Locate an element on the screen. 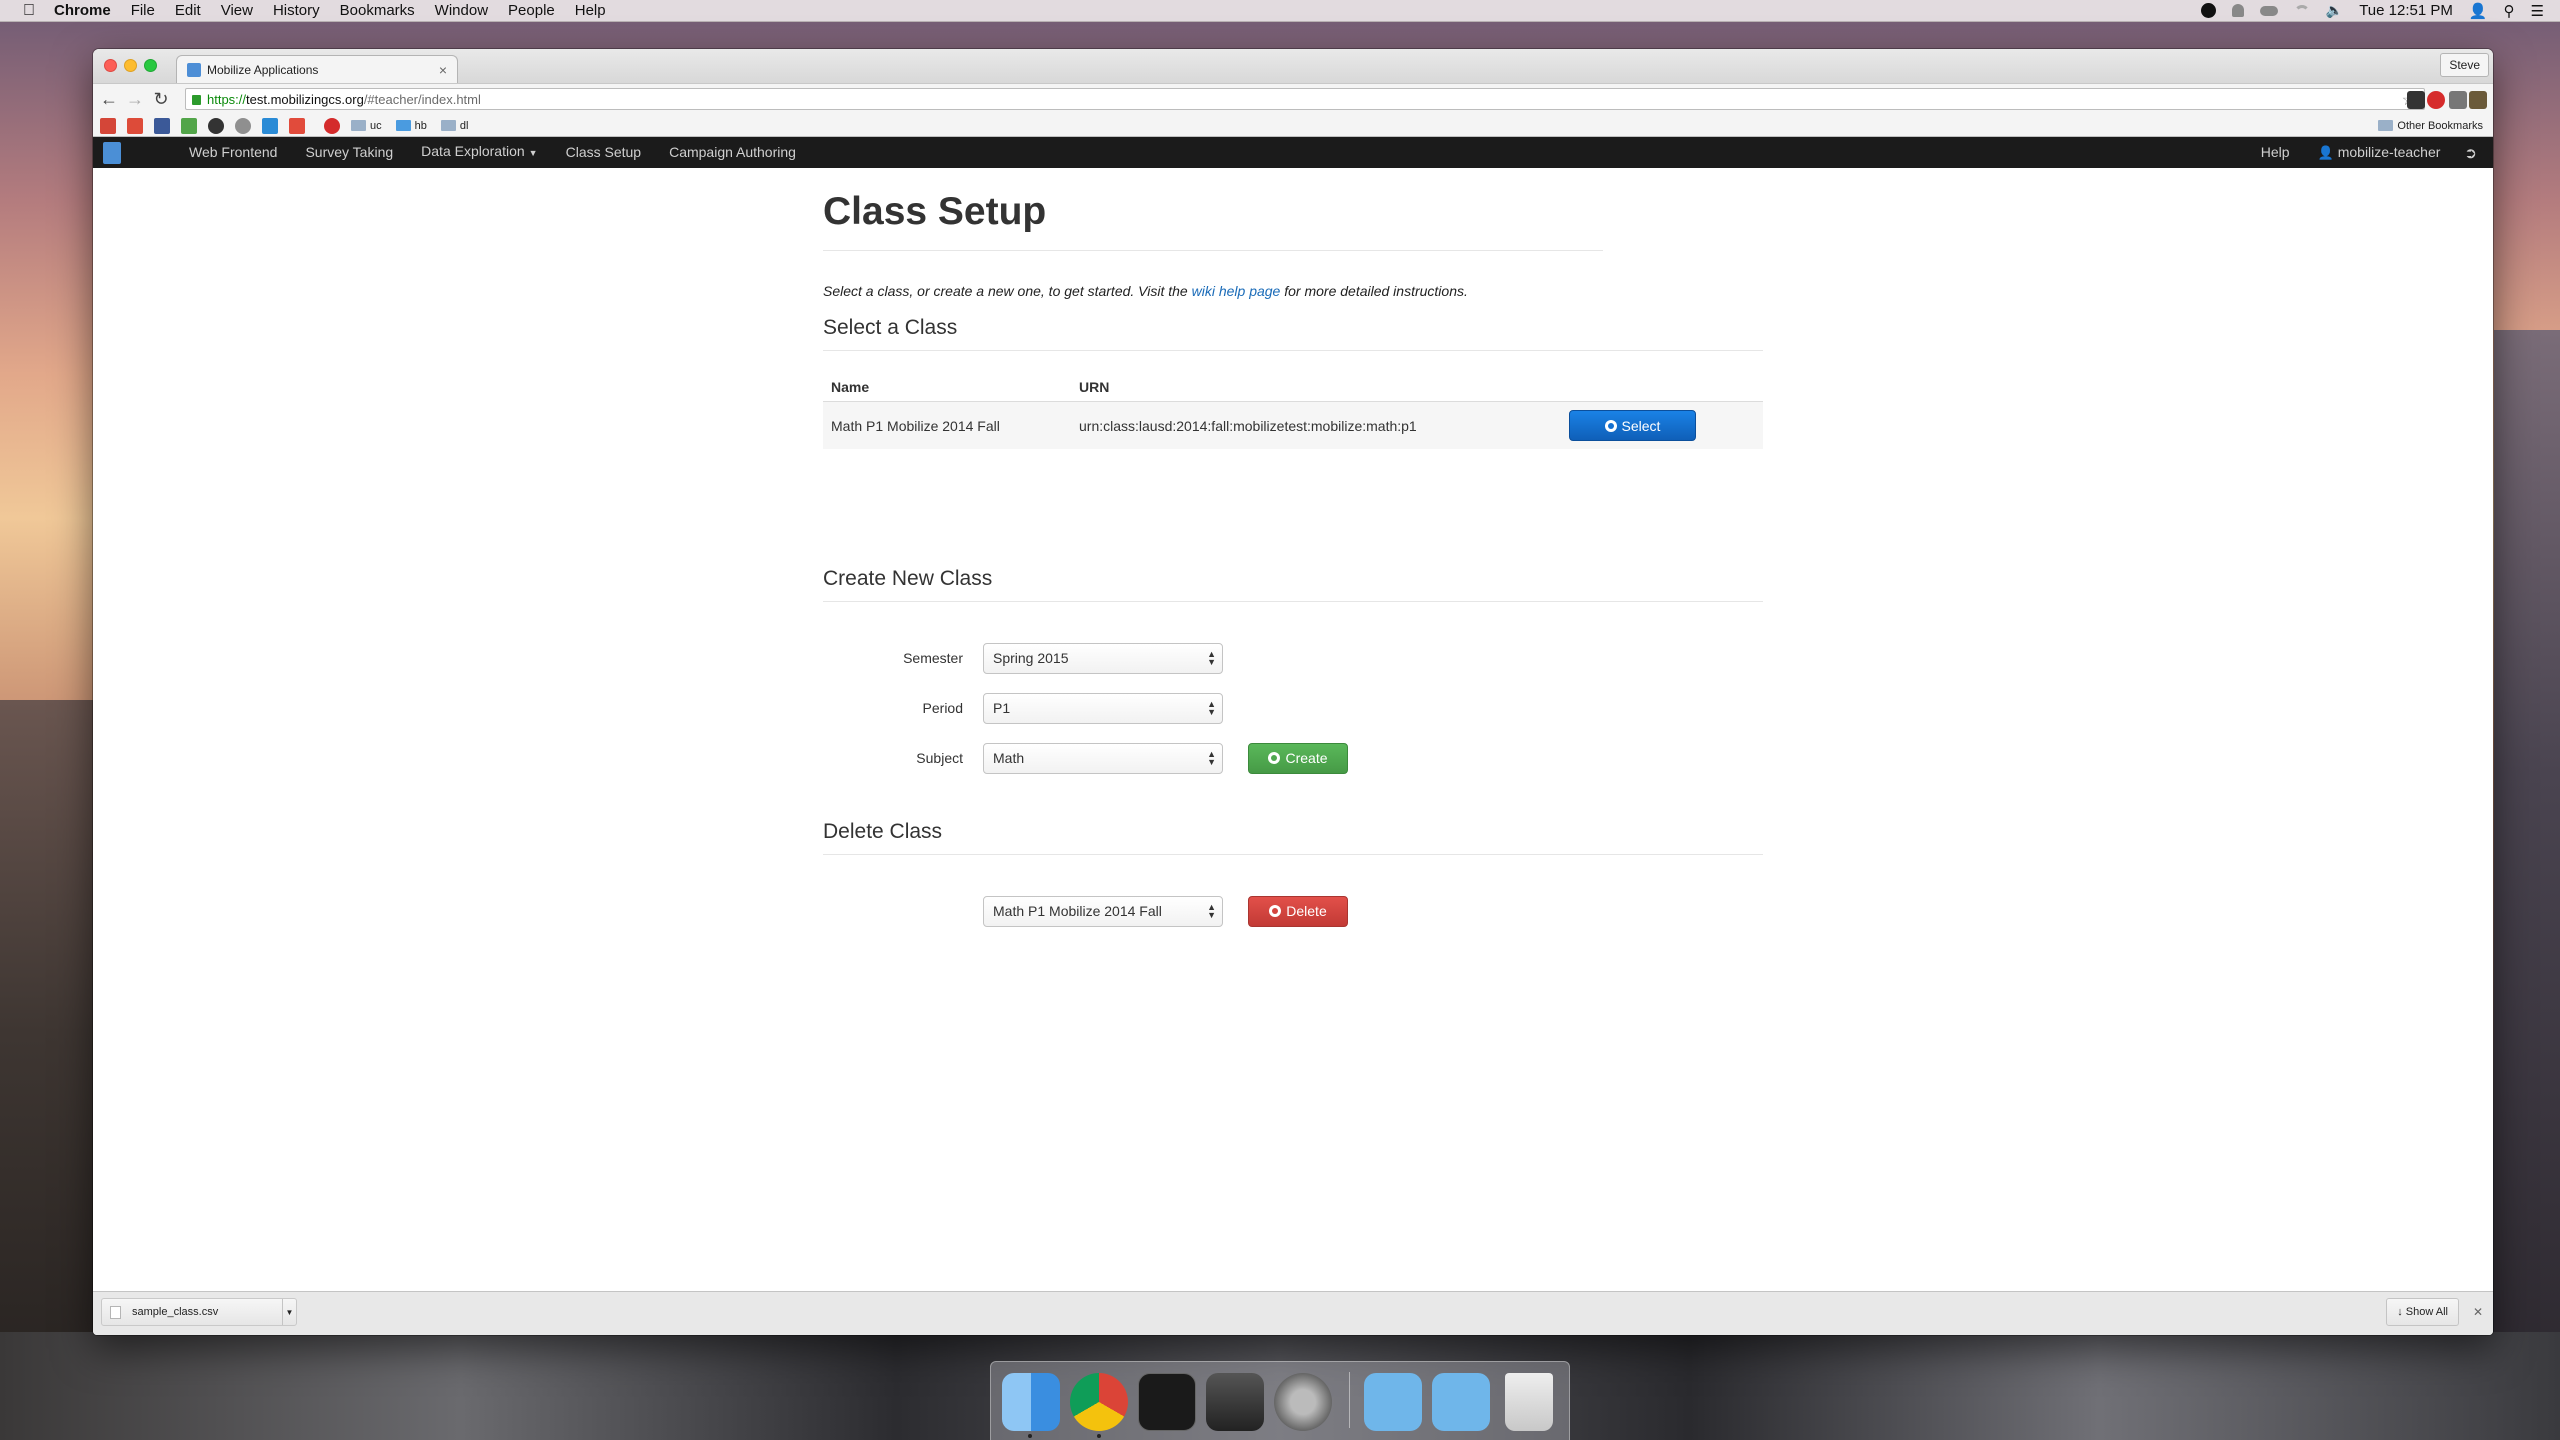 The height and width of the screenshot is (1440, 2560). download-item: sample_class.csv ▼ is located at coordinates (199, 1312).